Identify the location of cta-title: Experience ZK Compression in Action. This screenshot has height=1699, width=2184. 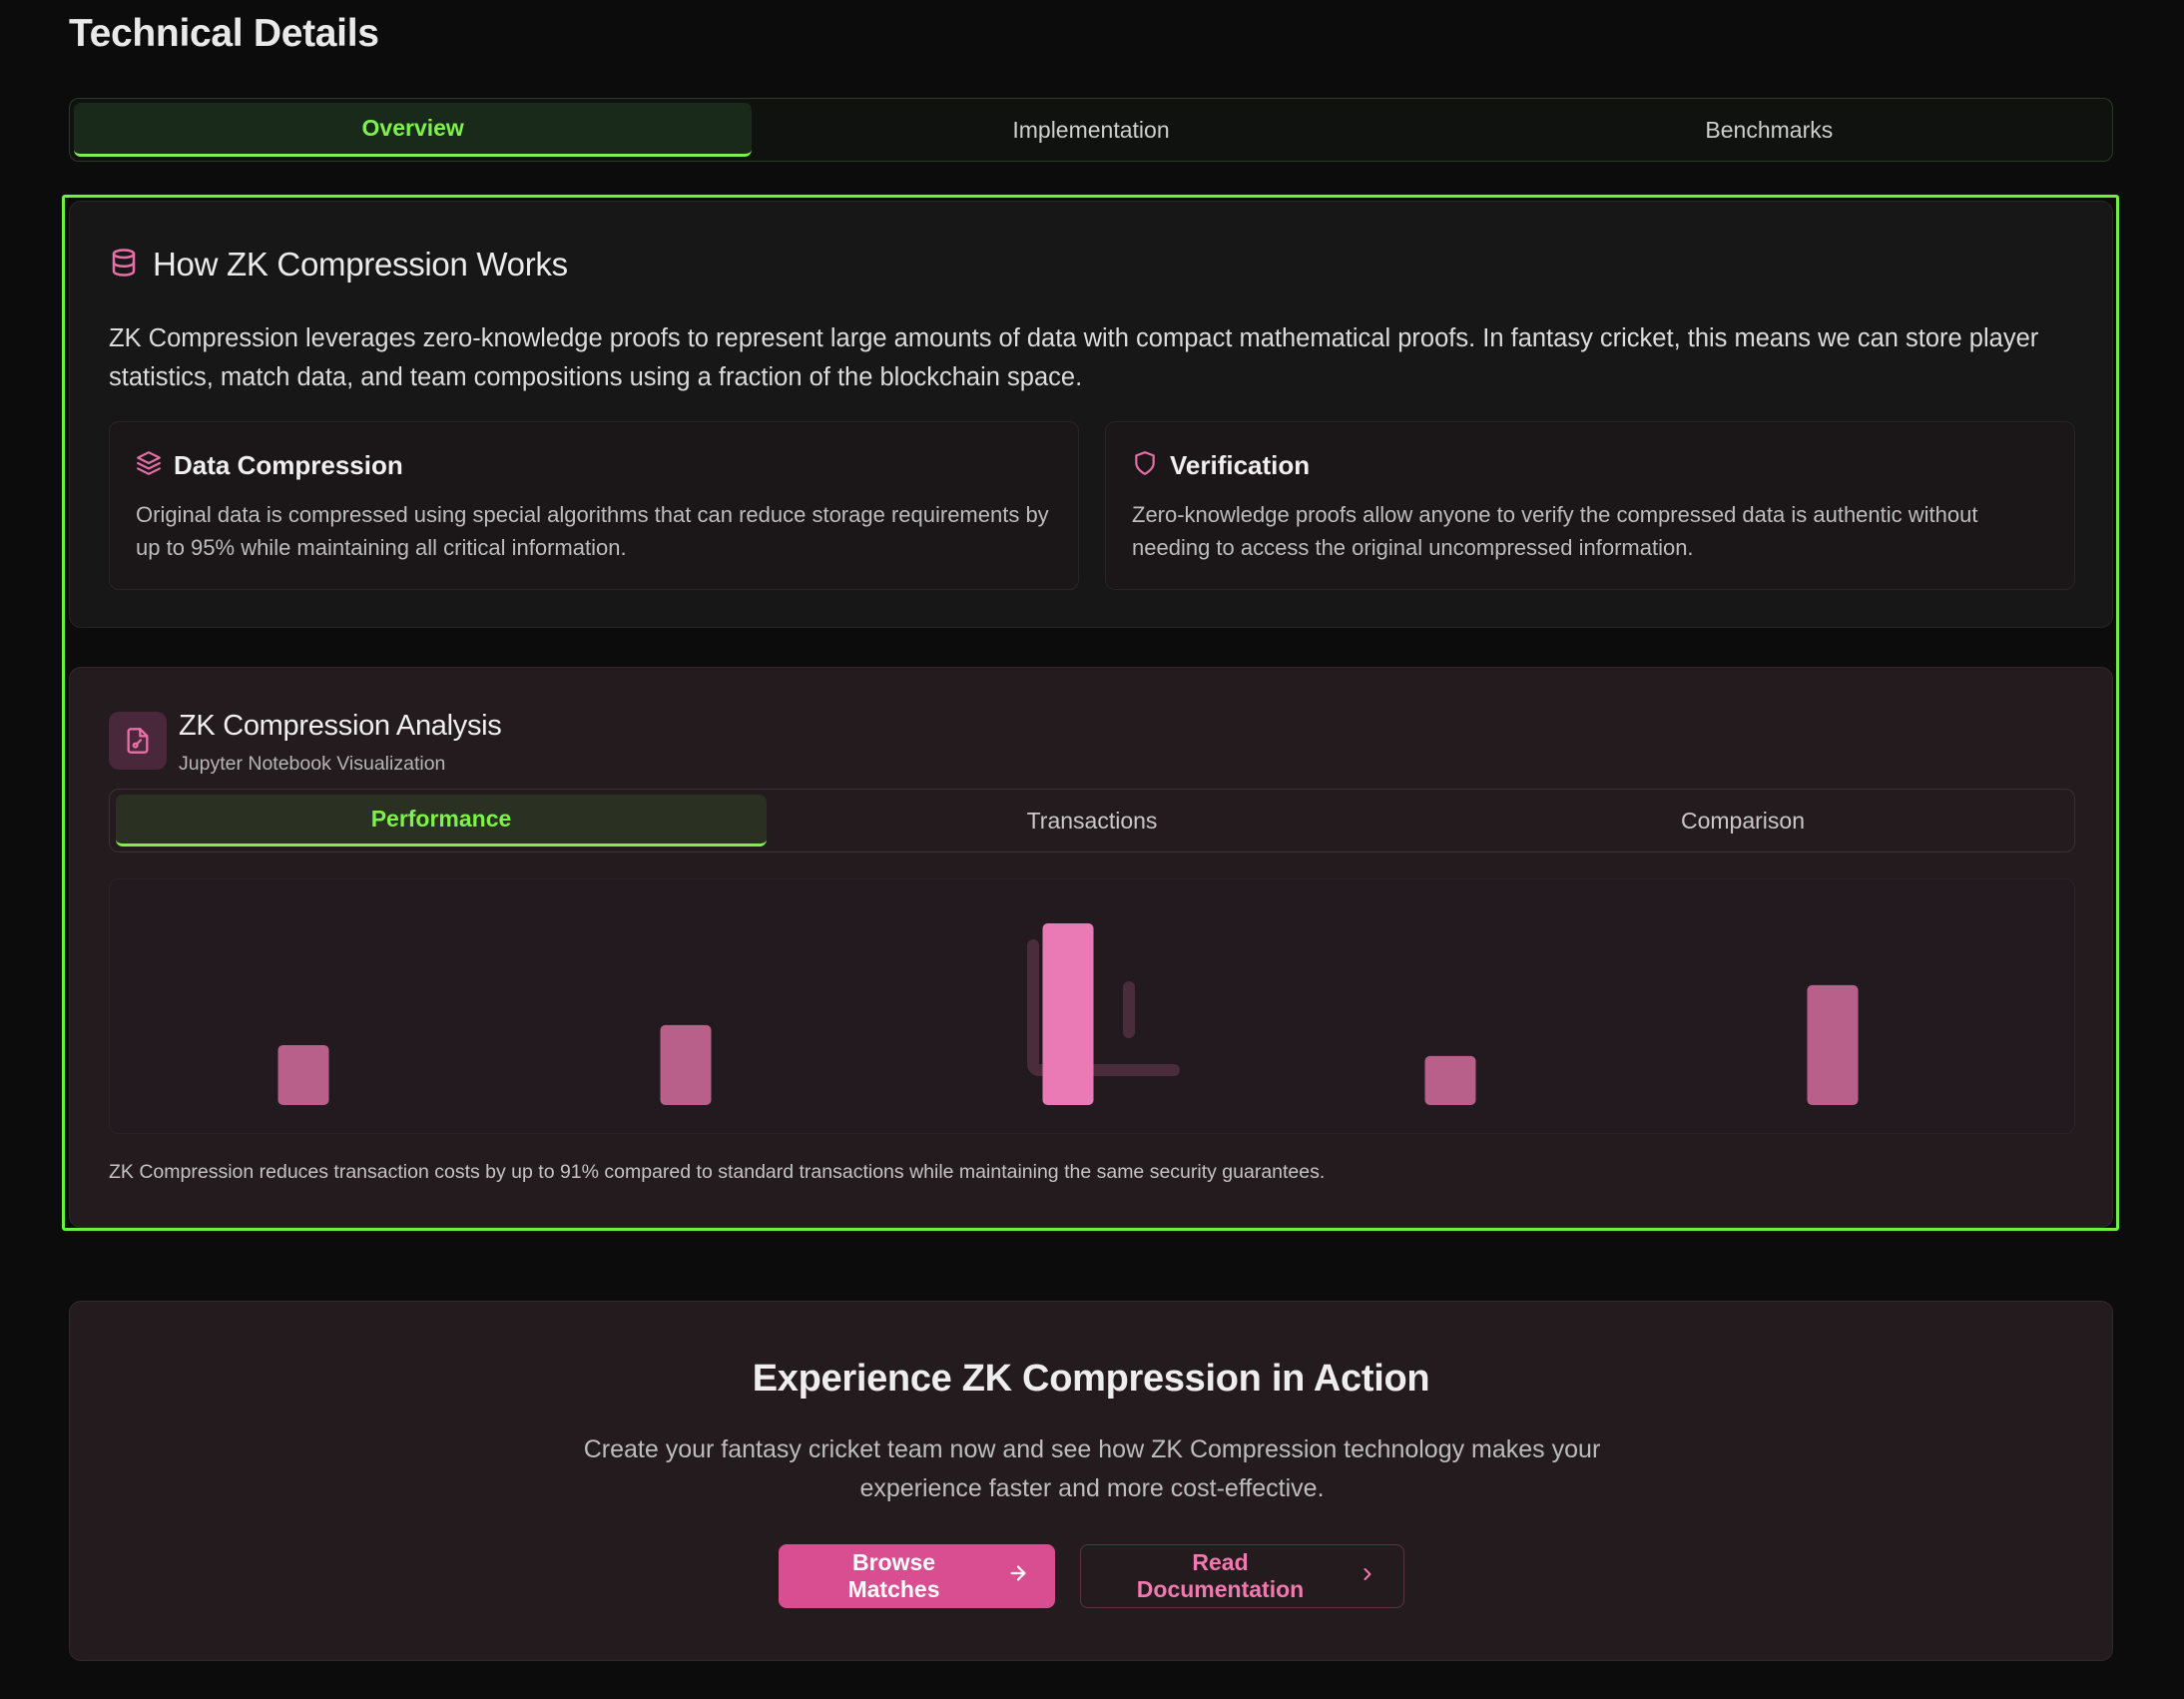
(1091, 1379).